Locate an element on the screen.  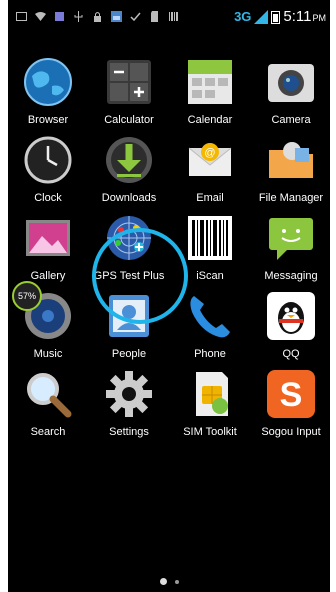
gallery-notification-icon is located at coordinates (116, 16).